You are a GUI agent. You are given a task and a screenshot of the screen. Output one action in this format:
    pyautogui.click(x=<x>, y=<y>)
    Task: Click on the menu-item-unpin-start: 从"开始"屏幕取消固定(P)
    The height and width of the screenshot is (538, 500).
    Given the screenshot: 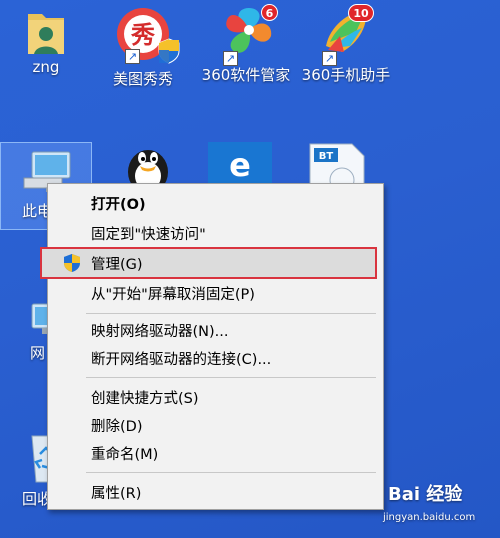 What is the action you would take?
    pyautogui.click(x=215, y=293)
    